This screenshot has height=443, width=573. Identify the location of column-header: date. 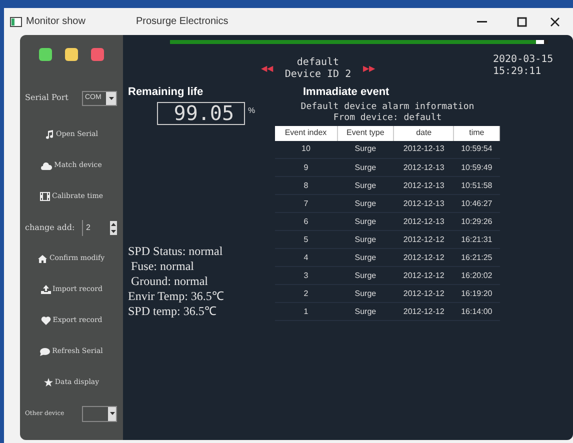
(424, 133).